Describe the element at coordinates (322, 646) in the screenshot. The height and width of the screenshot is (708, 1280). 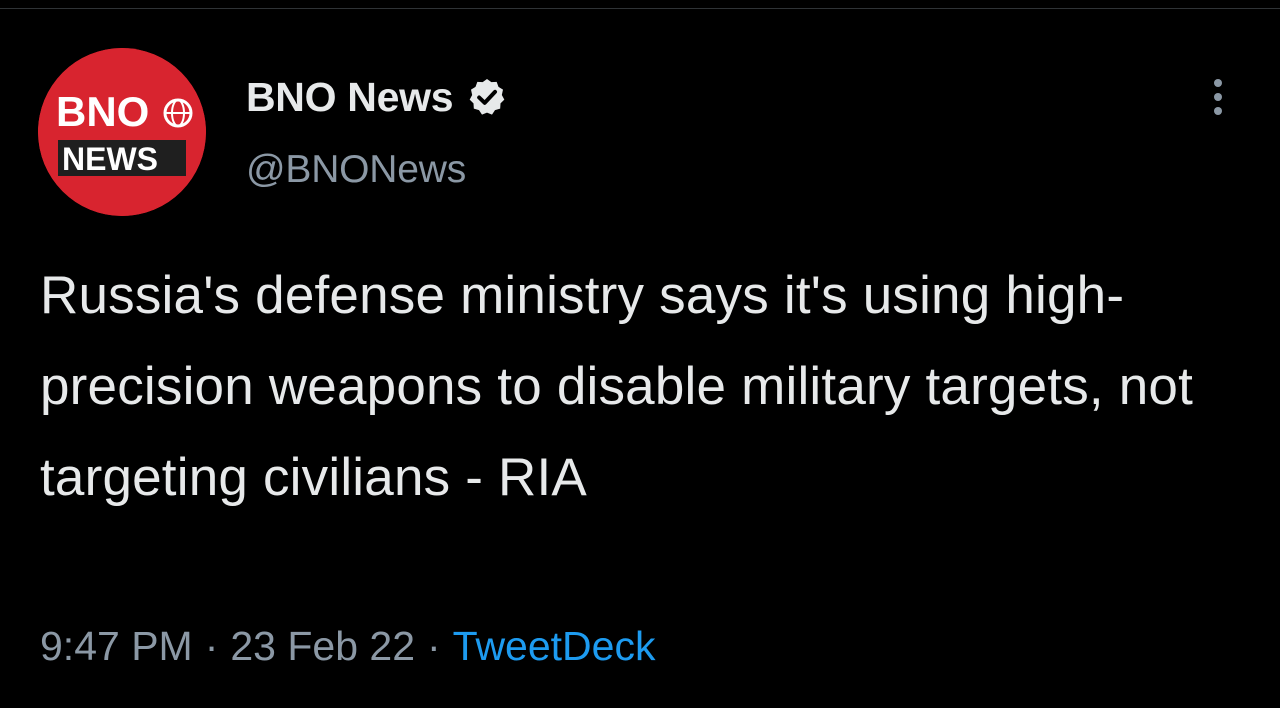
I see `tweet-date: 23 Feb 22` at that location.